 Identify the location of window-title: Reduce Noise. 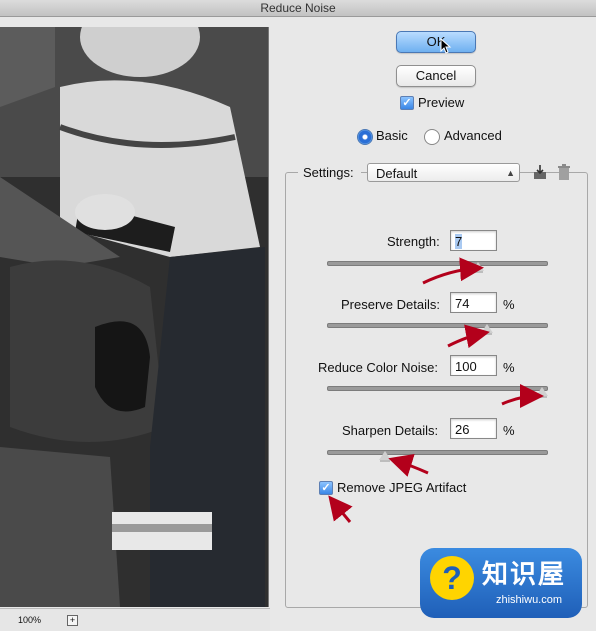
(298, 8).